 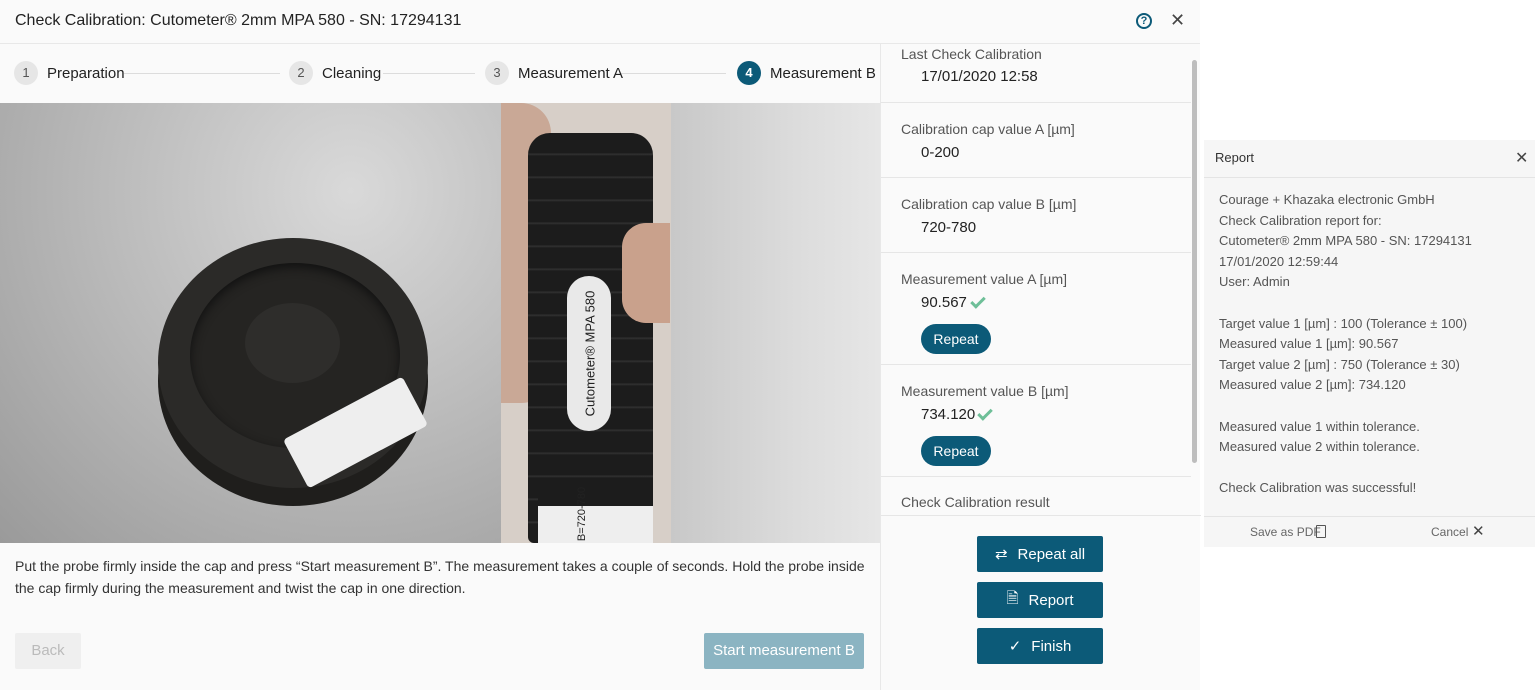 I want to click on photo-background, so click(x=775, y=323).